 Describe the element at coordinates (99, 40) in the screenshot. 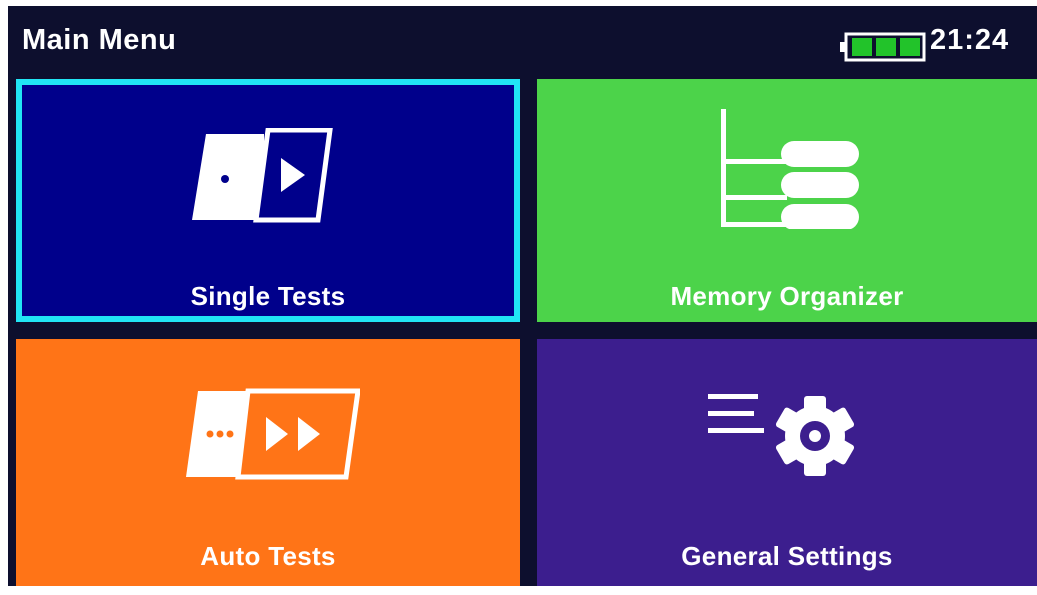

I see `page-title: Main Menu` at that location.